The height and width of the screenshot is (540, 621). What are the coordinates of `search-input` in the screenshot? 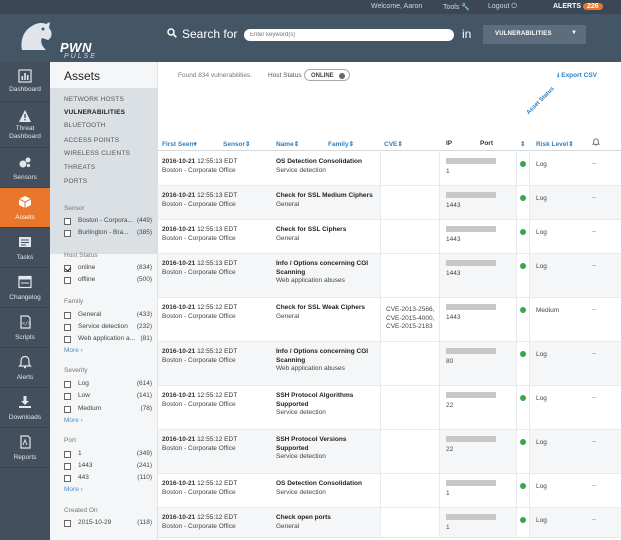 It's located at (349, 35).